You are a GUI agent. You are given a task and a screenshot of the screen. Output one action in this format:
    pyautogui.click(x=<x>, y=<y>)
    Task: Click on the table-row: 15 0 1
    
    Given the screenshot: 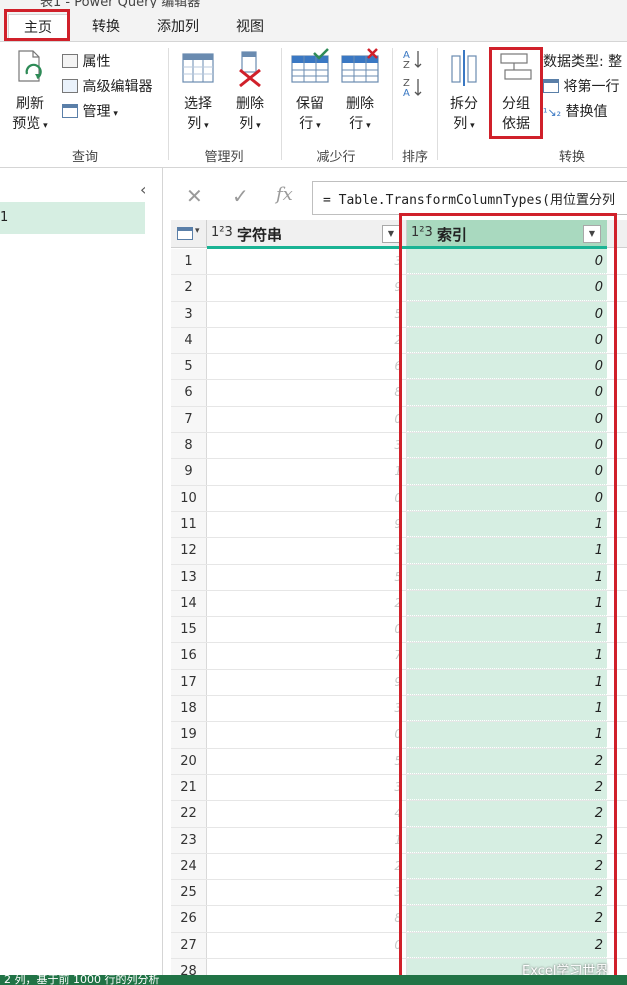 What is the action you would take?
    pyautogui.click(x=399, y=630)
    